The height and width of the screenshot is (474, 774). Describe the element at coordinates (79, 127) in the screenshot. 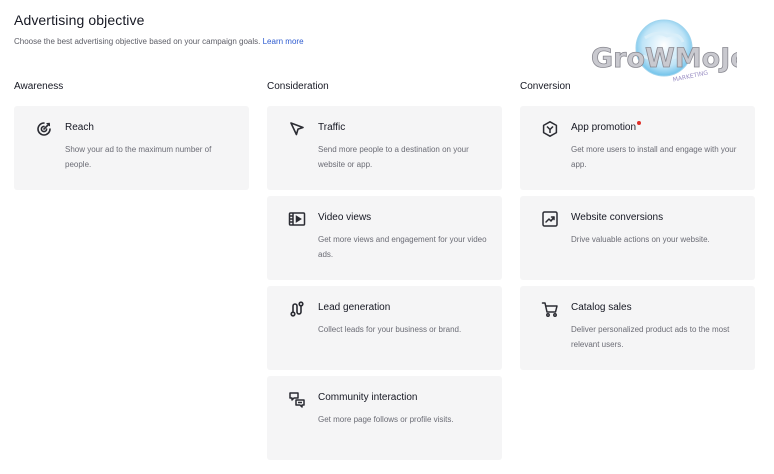

I see `objective-name: Reach` at that location.